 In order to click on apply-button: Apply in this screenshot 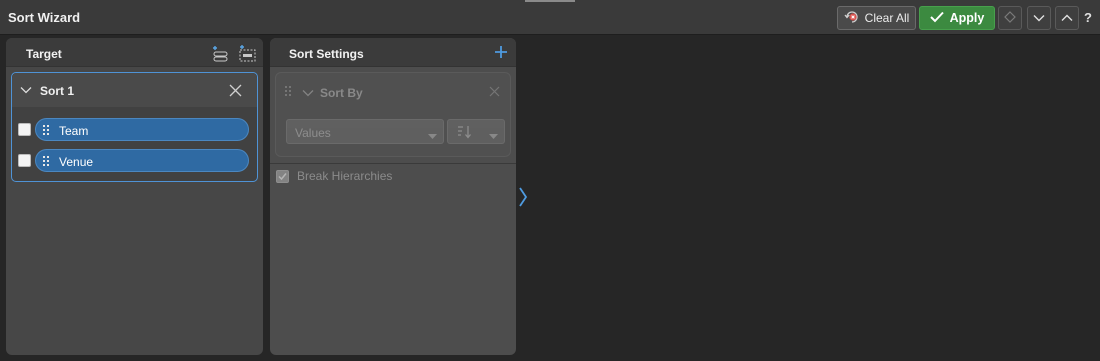, I will do `click(957, 18)`.